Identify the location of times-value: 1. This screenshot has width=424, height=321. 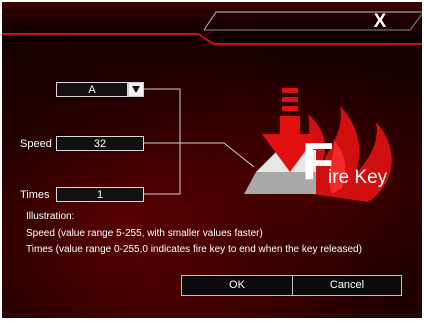
(100, 195).